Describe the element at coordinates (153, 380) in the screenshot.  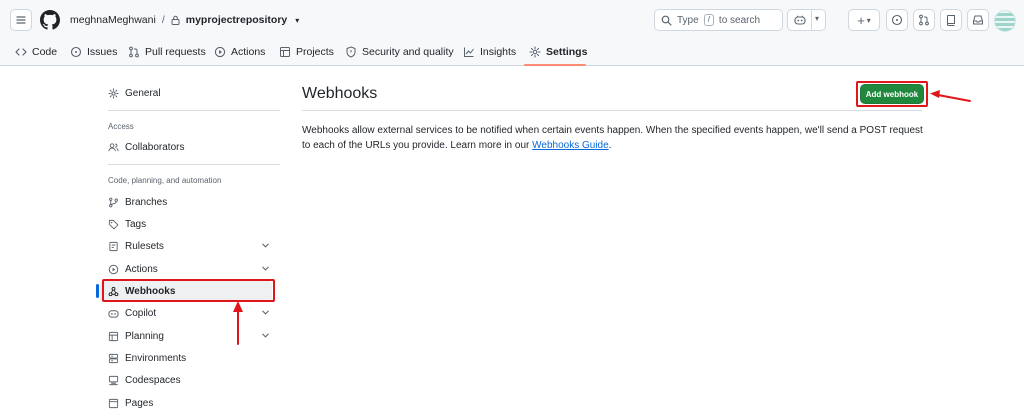
I see `sidebar-item-label: Codespaces` at that location.